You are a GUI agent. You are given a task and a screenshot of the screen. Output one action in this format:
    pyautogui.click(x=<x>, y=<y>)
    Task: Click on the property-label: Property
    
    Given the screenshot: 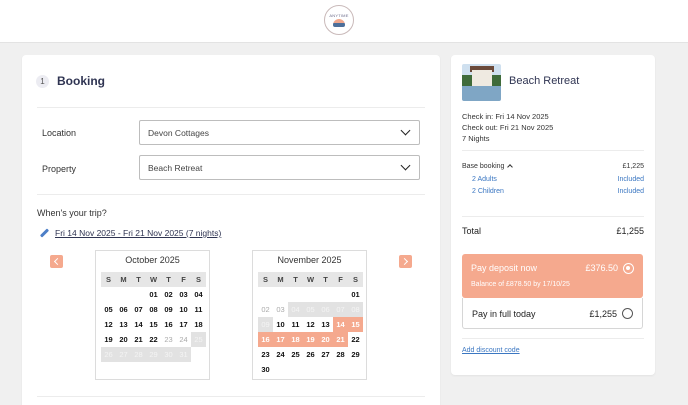 What is the action you would take?
    pyautogui.click(x=59, y=169)
    